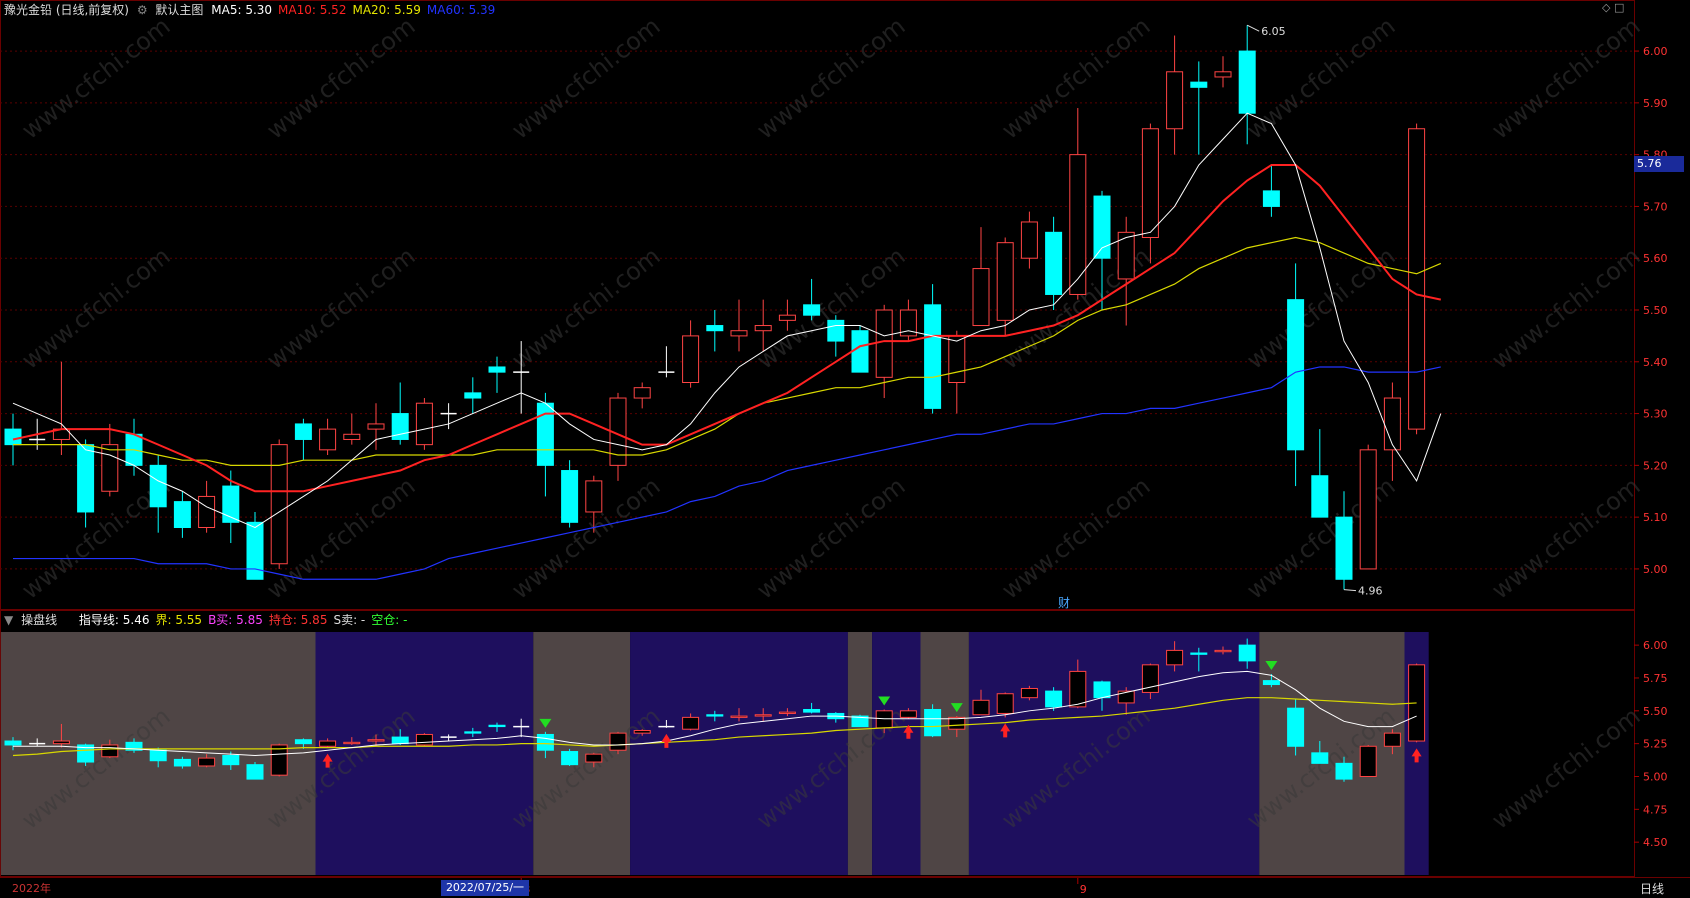  I want to click on diamond-icon: ◇, so click(1606, 7).